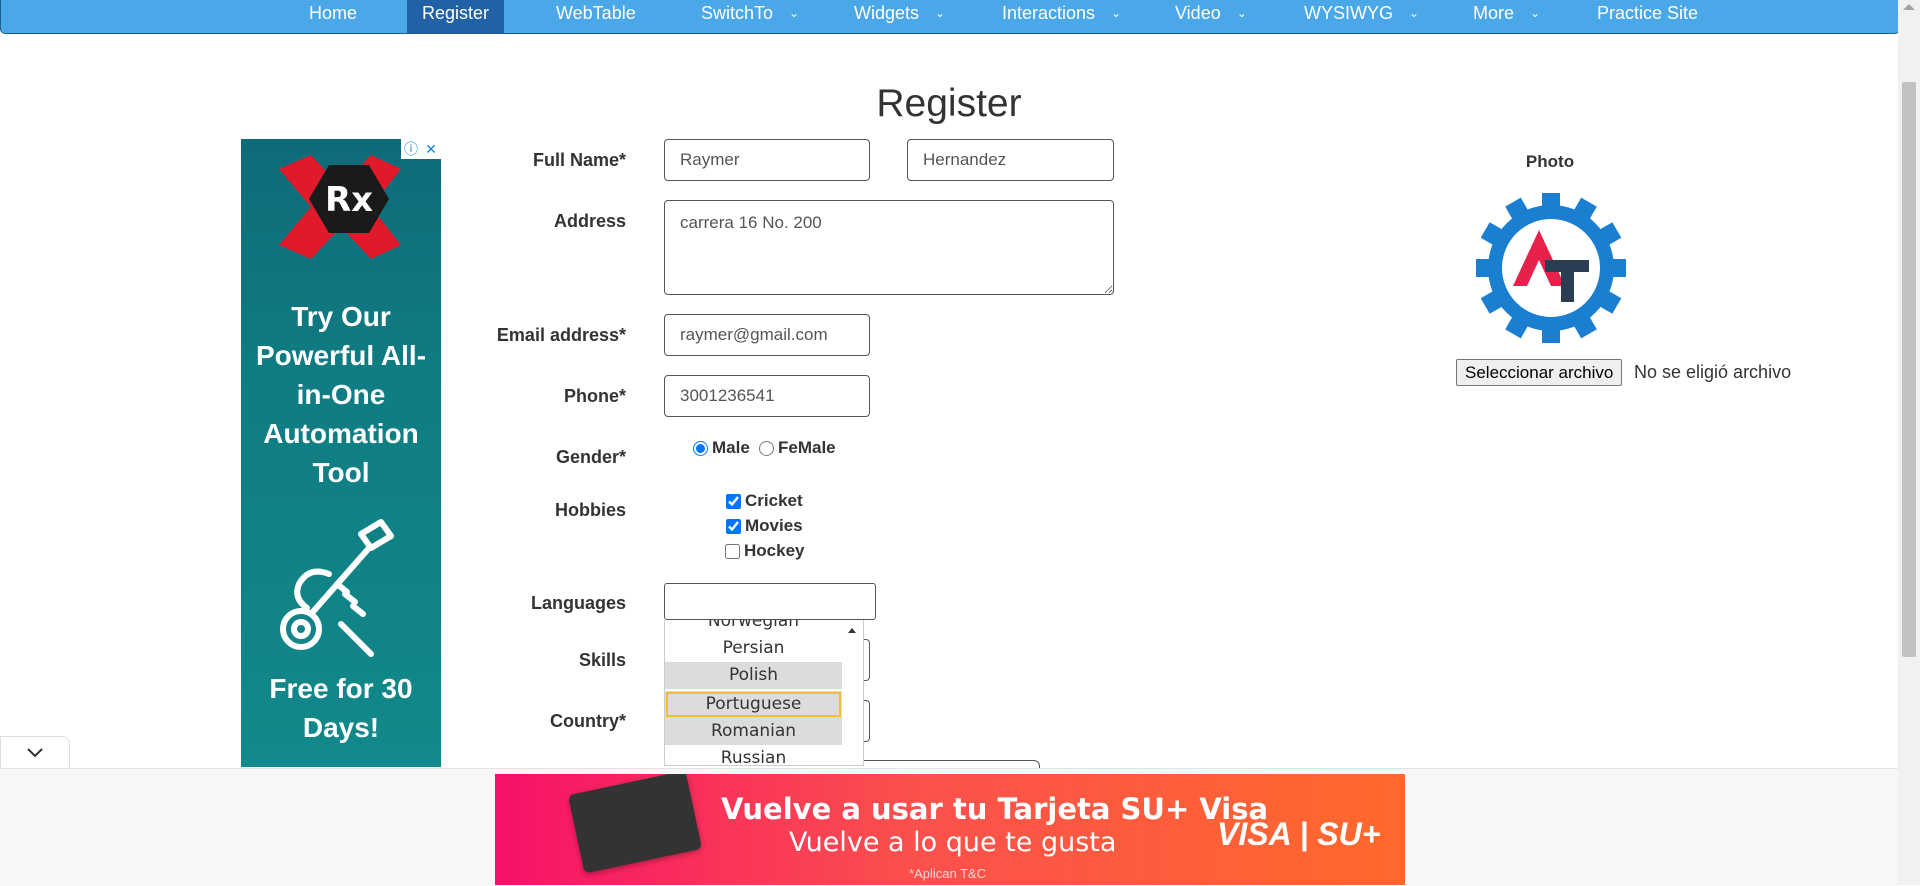  Describe the element at coordinates (767, 335) in the screenshot. I see `email-input` at that location.